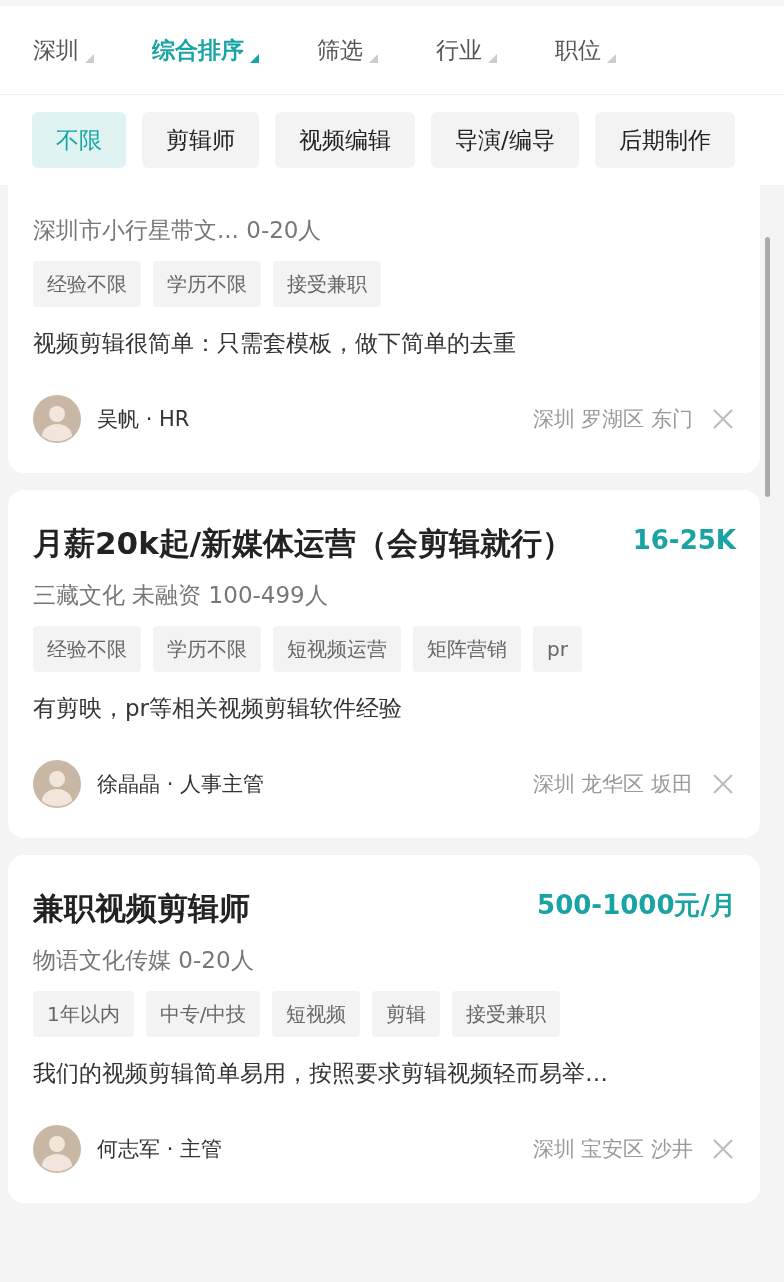 This screenshot has height=1282, width=784. What do you see at coordinates (316, 1014) in the screenshot?
I see `job-tag: 短视频` at bounding box center [316, 1014].